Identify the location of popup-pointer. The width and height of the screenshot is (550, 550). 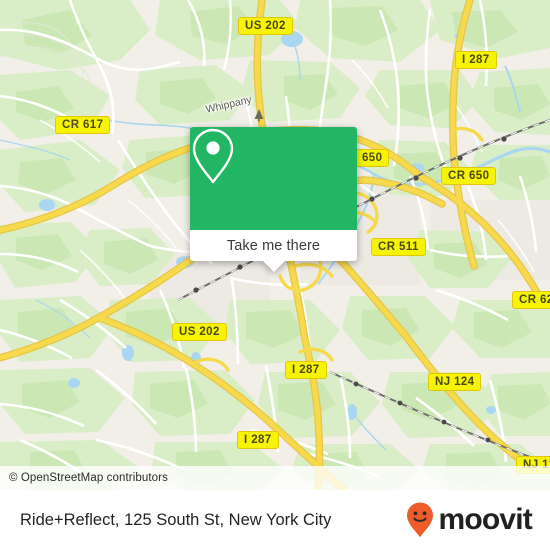
(273, 266).